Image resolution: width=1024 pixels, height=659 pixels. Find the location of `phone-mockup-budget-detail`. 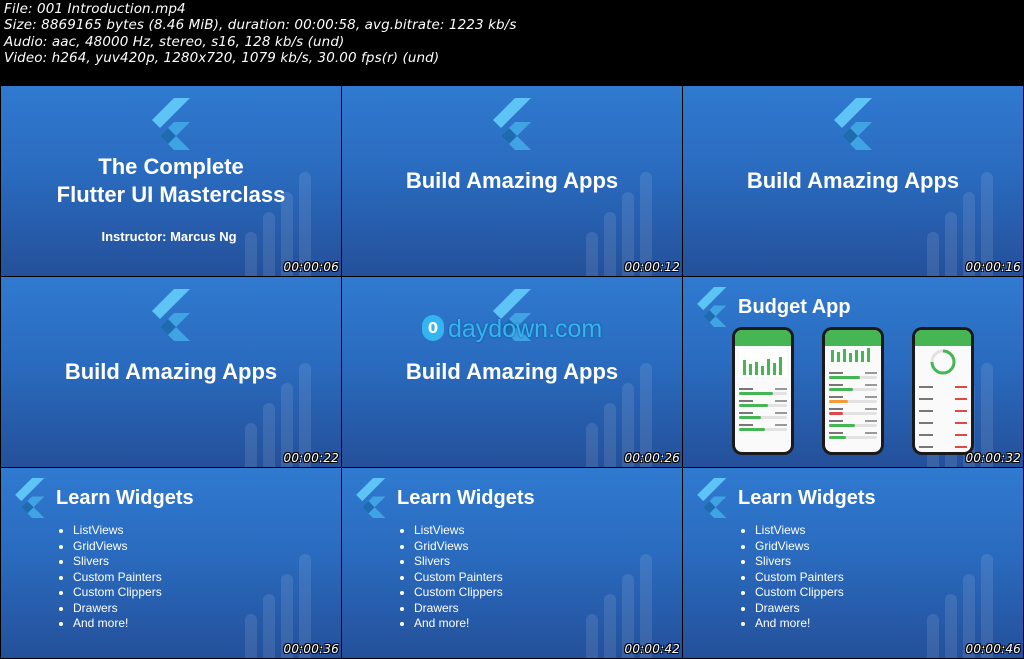

phone-mockup-budget-detail is located at coordinates (943, 391).